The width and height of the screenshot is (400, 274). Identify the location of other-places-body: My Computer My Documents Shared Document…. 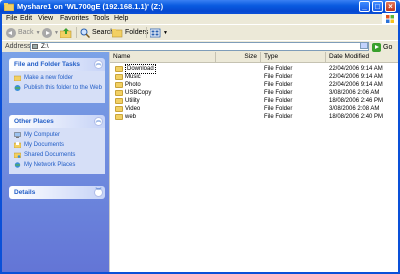
(57, 151).